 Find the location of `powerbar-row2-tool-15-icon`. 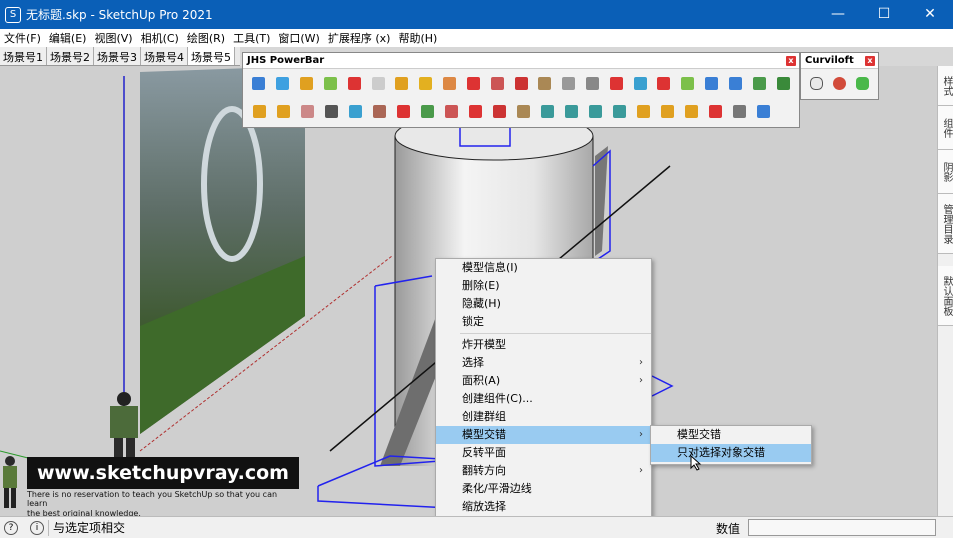

powerbar-row2-tool-15-icon is located at coordinates (595, 111).